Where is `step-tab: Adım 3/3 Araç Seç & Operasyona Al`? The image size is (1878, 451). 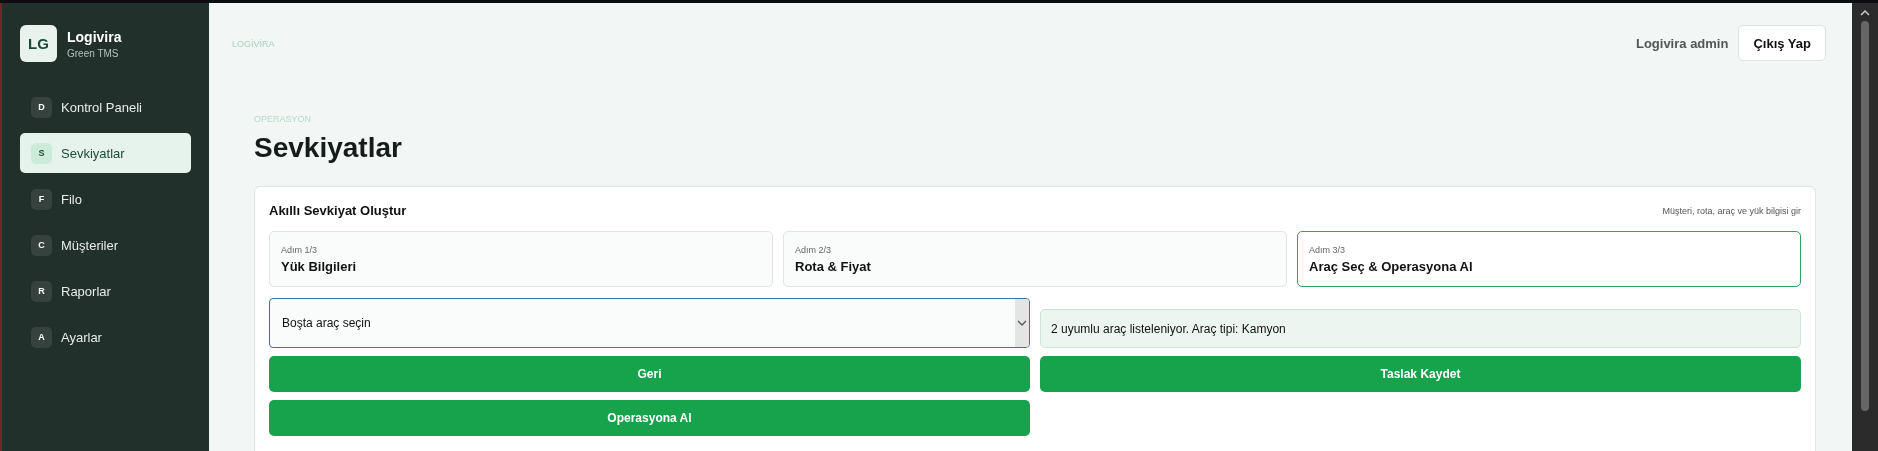
step-tab: Adım 3/3 Araç Seç & Operasyona Al is located at coordinates (1549, 259).